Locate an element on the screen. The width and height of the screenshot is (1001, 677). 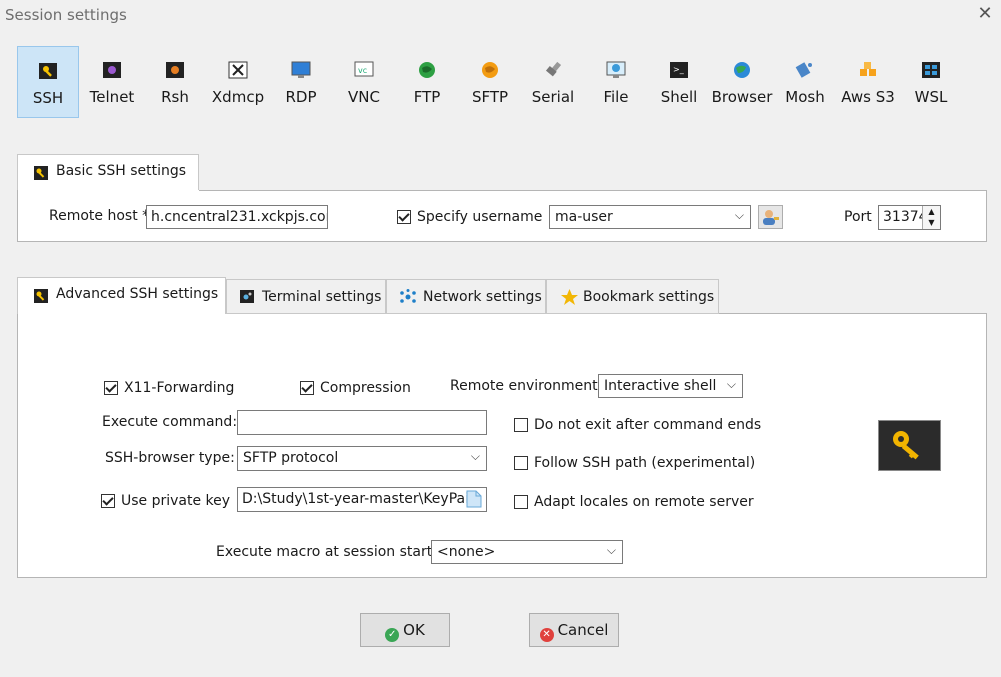
do-not-exit-label: Do not exit after command ends is located at coordinates (648, 425).